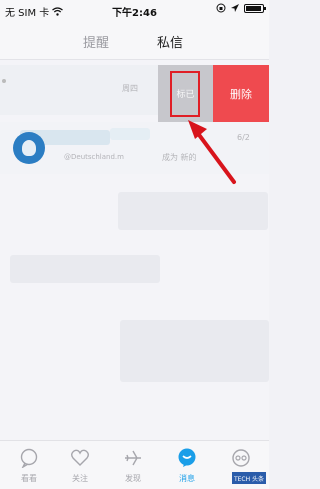 This screenshot has width=320, height=489. What do you see at coordinates (130, 88) in the screenshot?
I see `conversation-date: 周四` at bounding box center [130, 88].